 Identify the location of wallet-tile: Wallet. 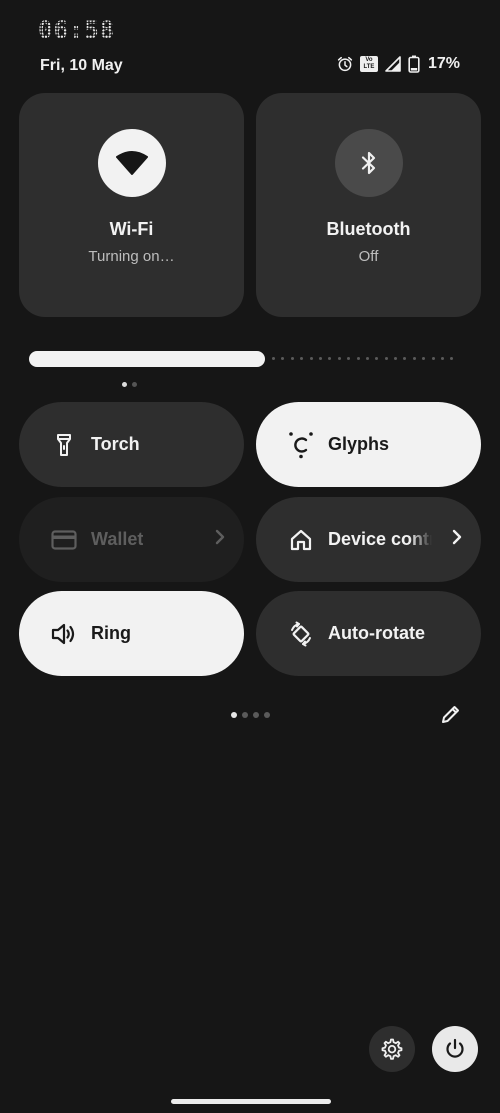
(131, 539).